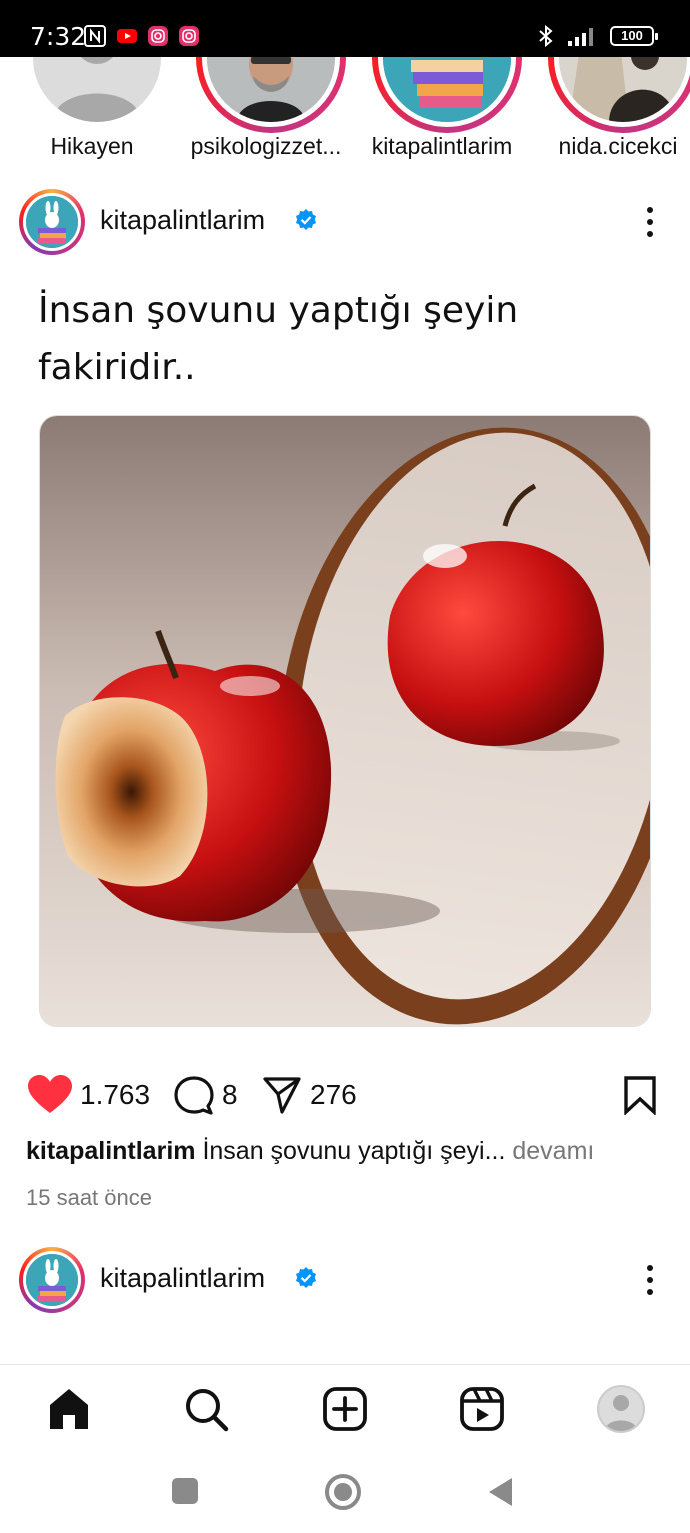 This screenshot has width=690, height=1533. I want to click on share-button: 276, so click(309, 1095).